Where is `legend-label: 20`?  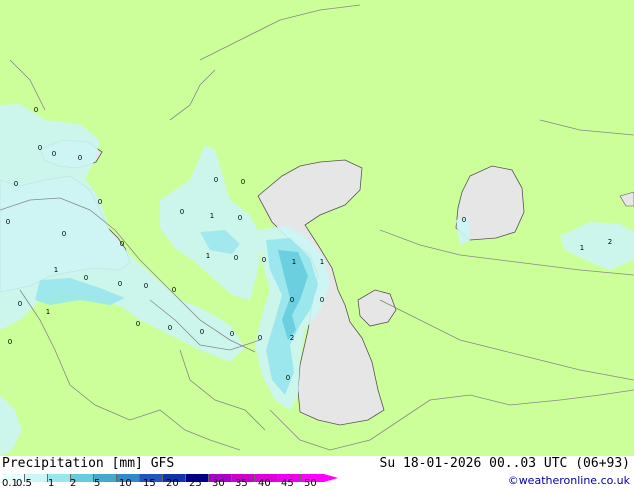
legend-label: 20 is located at coordinates (172, 483).